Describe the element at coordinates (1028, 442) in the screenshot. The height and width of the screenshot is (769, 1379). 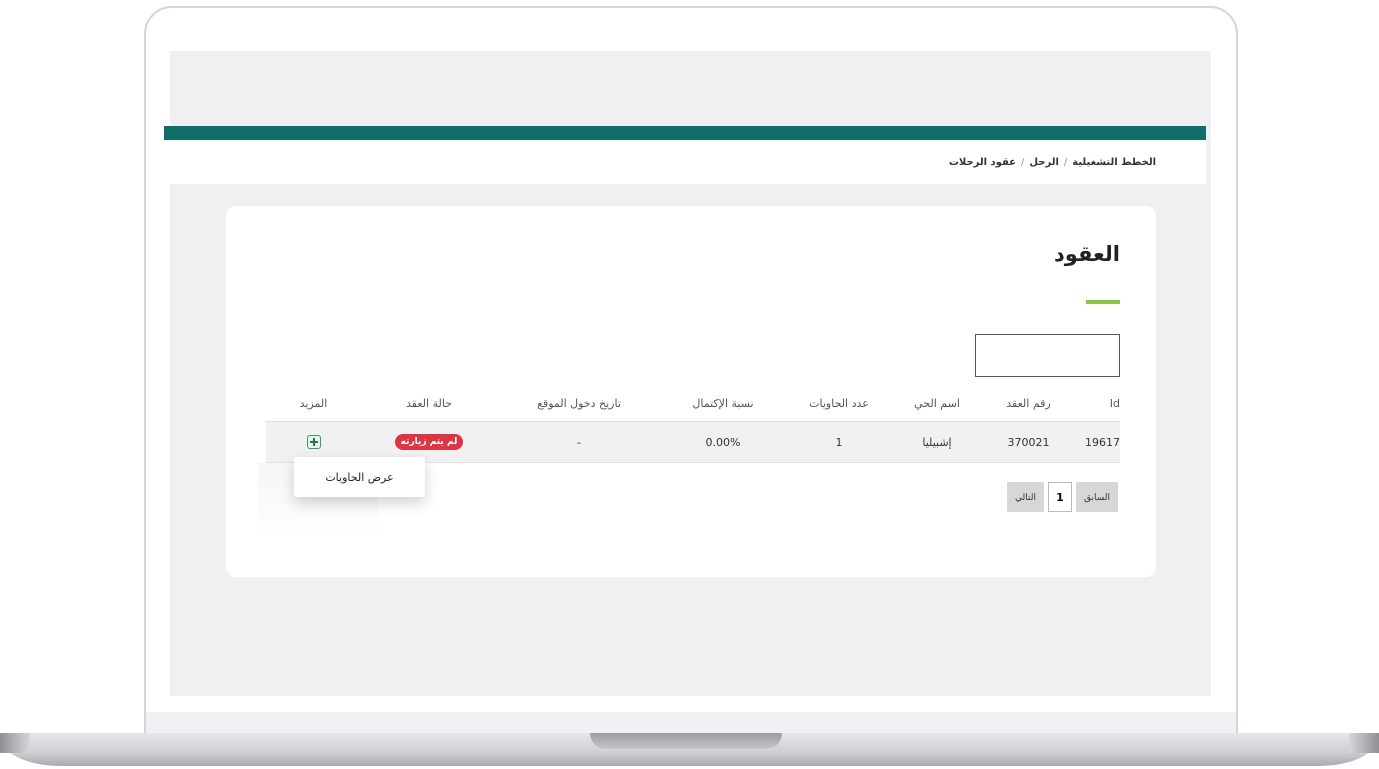
I see `cell-contract-number: 370021` at that location.